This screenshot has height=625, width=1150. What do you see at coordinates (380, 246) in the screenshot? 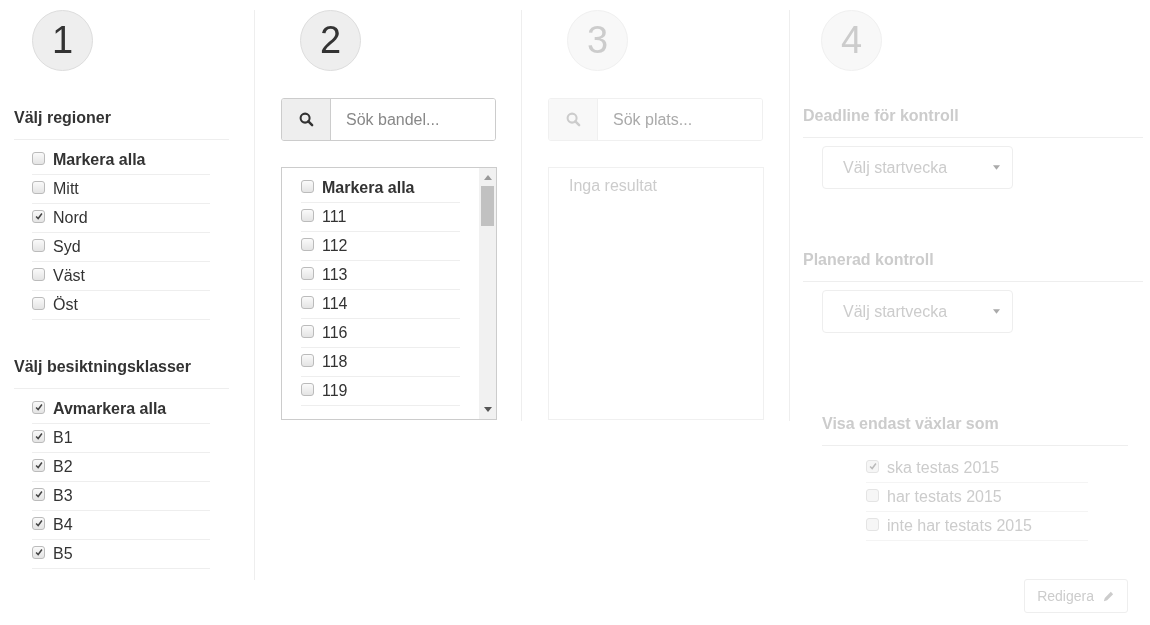
I see `checkbox-item: 112` at bounding box center [380, 246].